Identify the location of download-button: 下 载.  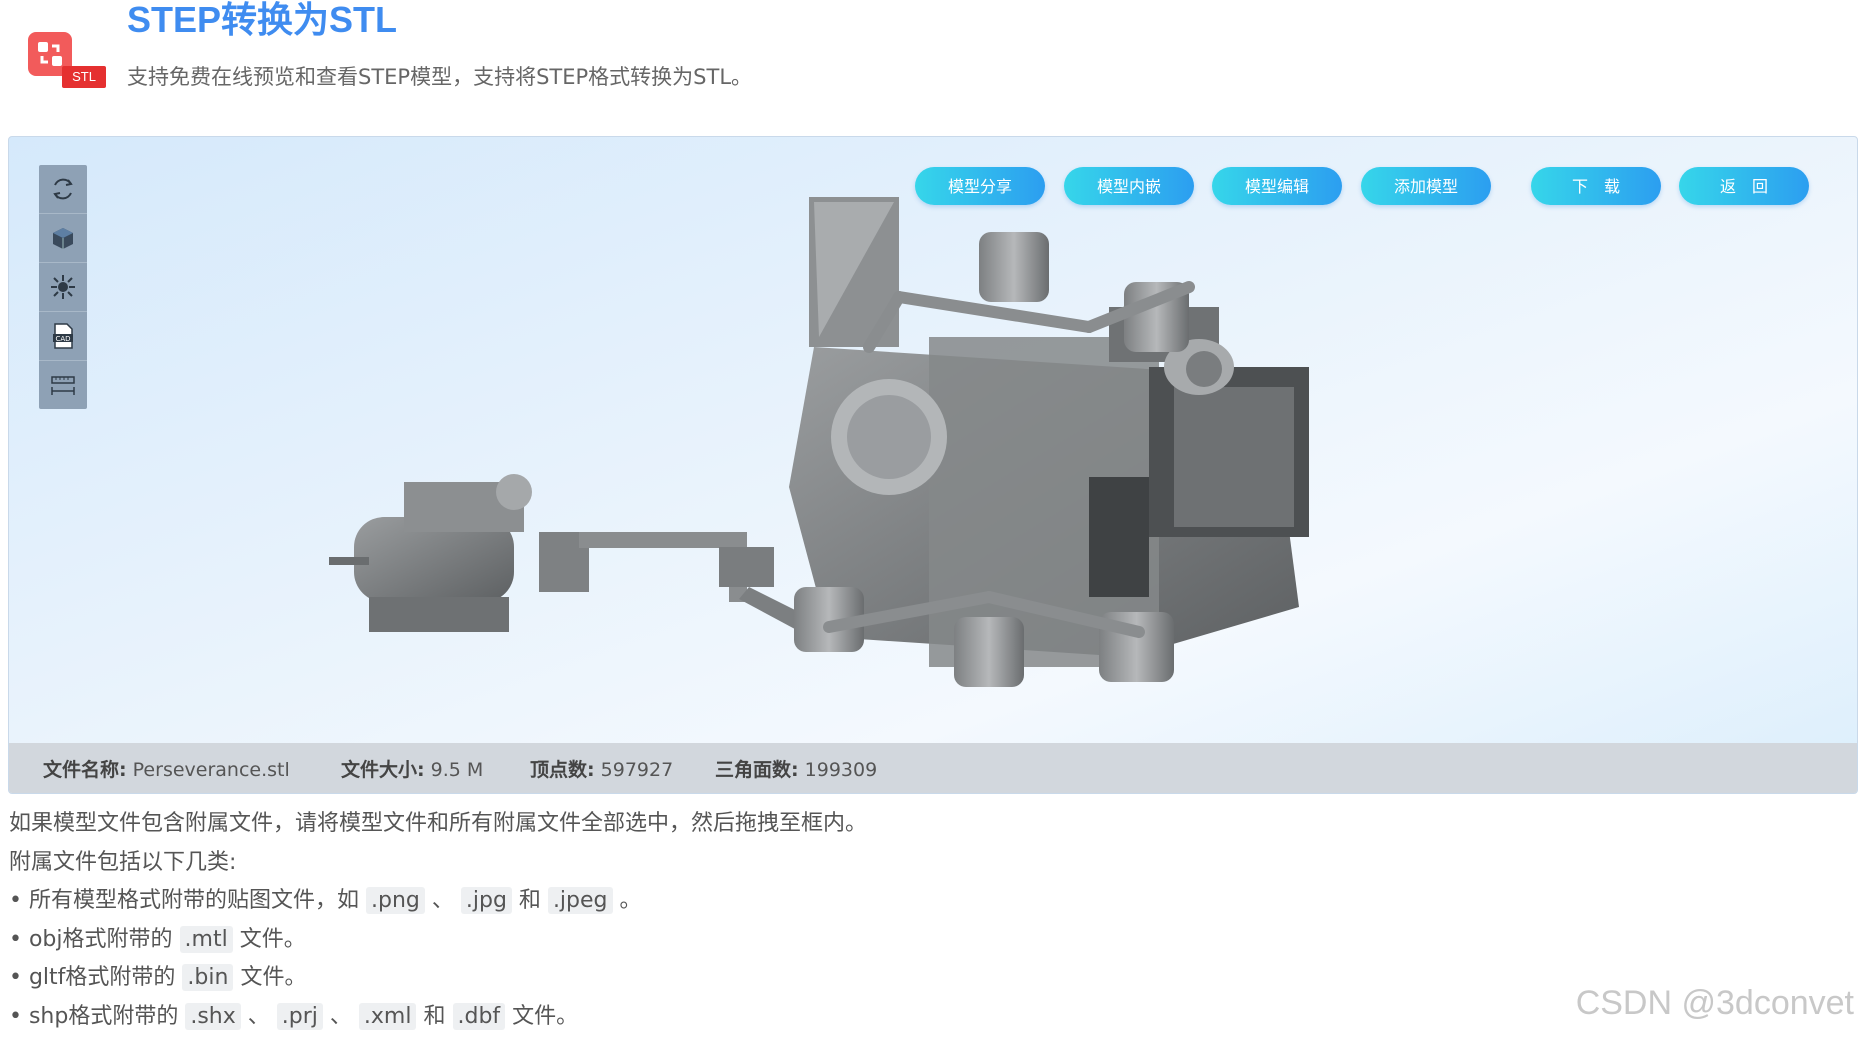
(1596, 186).